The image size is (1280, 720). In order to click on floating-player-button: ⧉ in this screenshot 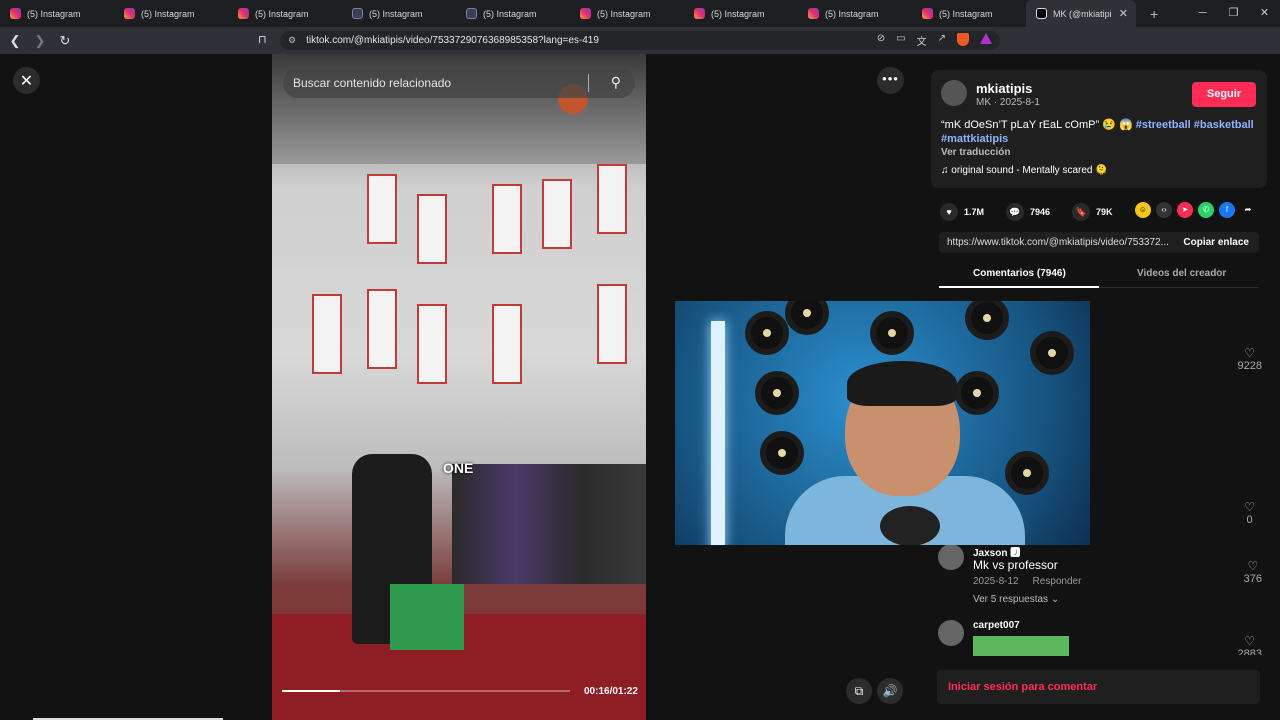, I will do `click(859, 691)`.